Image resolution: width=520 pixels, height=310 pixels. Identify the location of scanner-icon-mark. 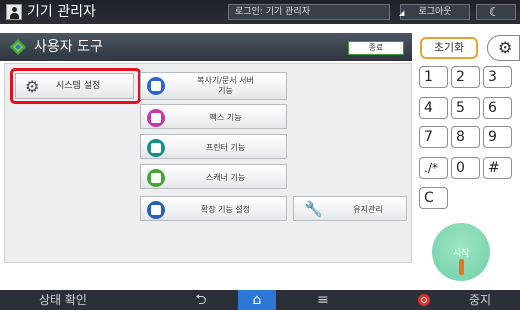
(156, 178).